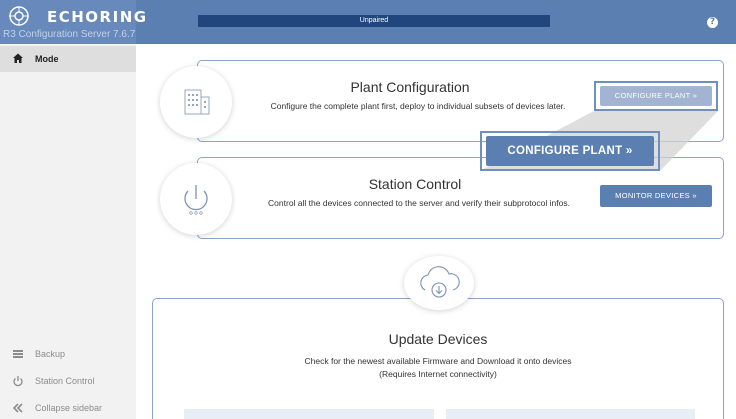 The height and width of the screenshot is (419, 736). Describe the element at coordinates (68, 354) in the screenshot. I see `sidebar-item-backup: Backup` at that location.